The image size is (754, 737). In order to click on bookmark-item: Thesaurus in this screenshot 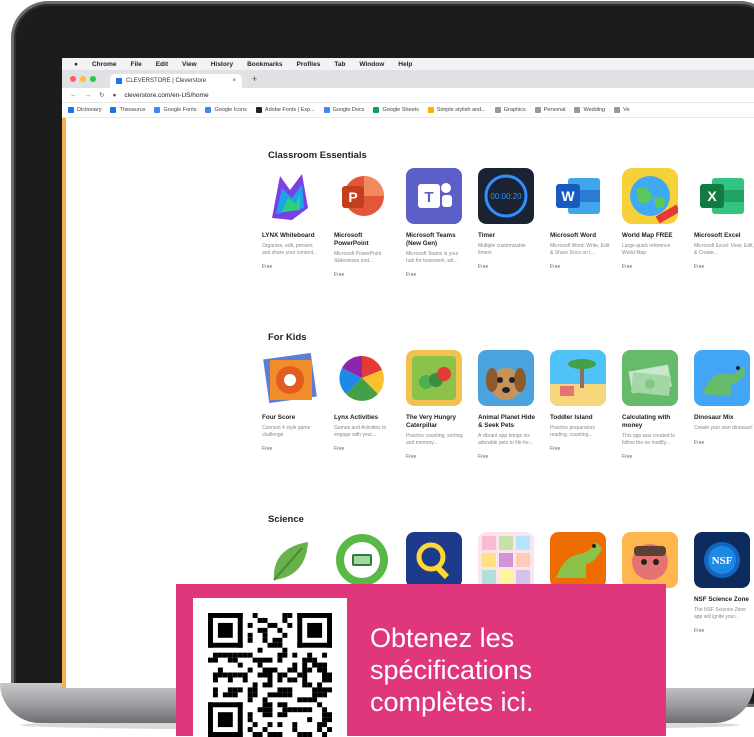, I will do `click(127, 110)`.